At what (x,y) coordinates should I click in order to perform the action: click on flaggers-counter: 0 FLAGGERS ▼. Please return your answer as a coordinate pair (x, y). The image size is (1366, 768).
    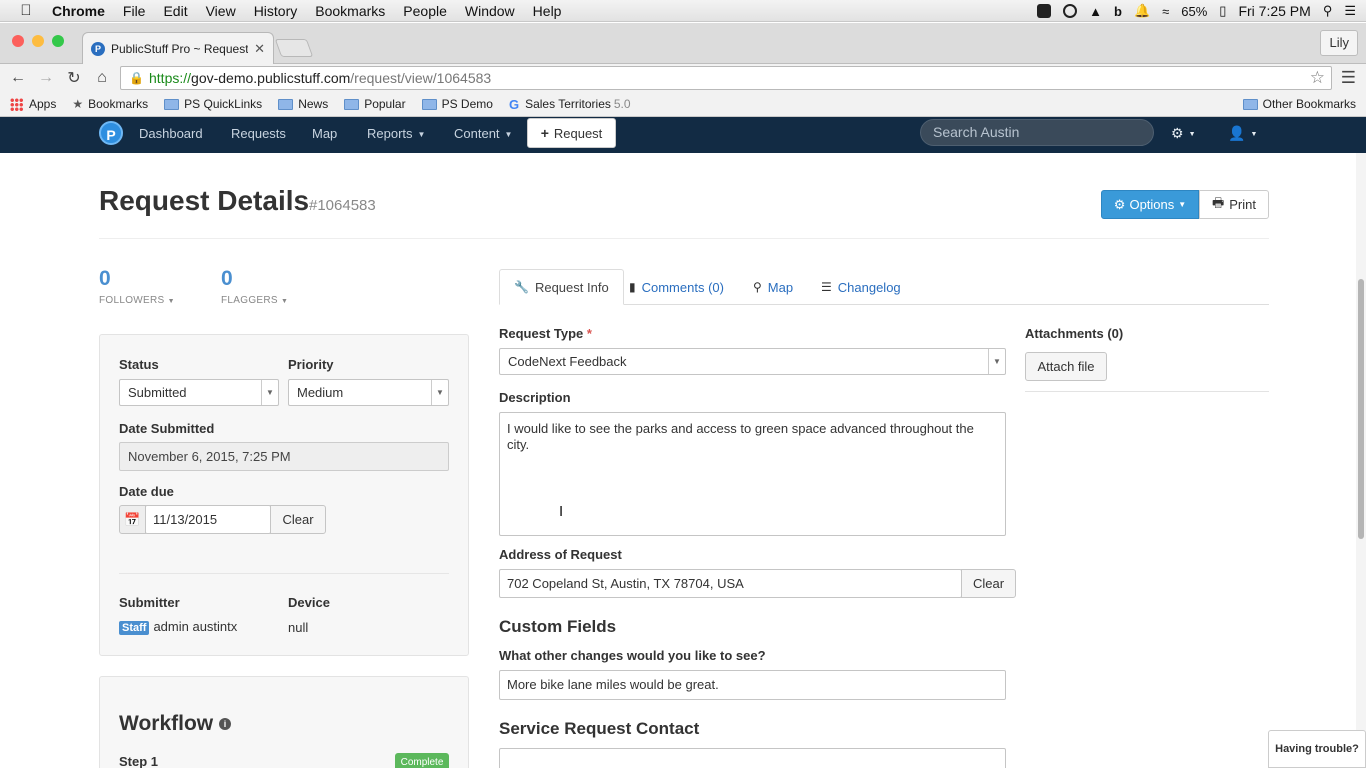
    Looking at the image, I should click on (254, 286).